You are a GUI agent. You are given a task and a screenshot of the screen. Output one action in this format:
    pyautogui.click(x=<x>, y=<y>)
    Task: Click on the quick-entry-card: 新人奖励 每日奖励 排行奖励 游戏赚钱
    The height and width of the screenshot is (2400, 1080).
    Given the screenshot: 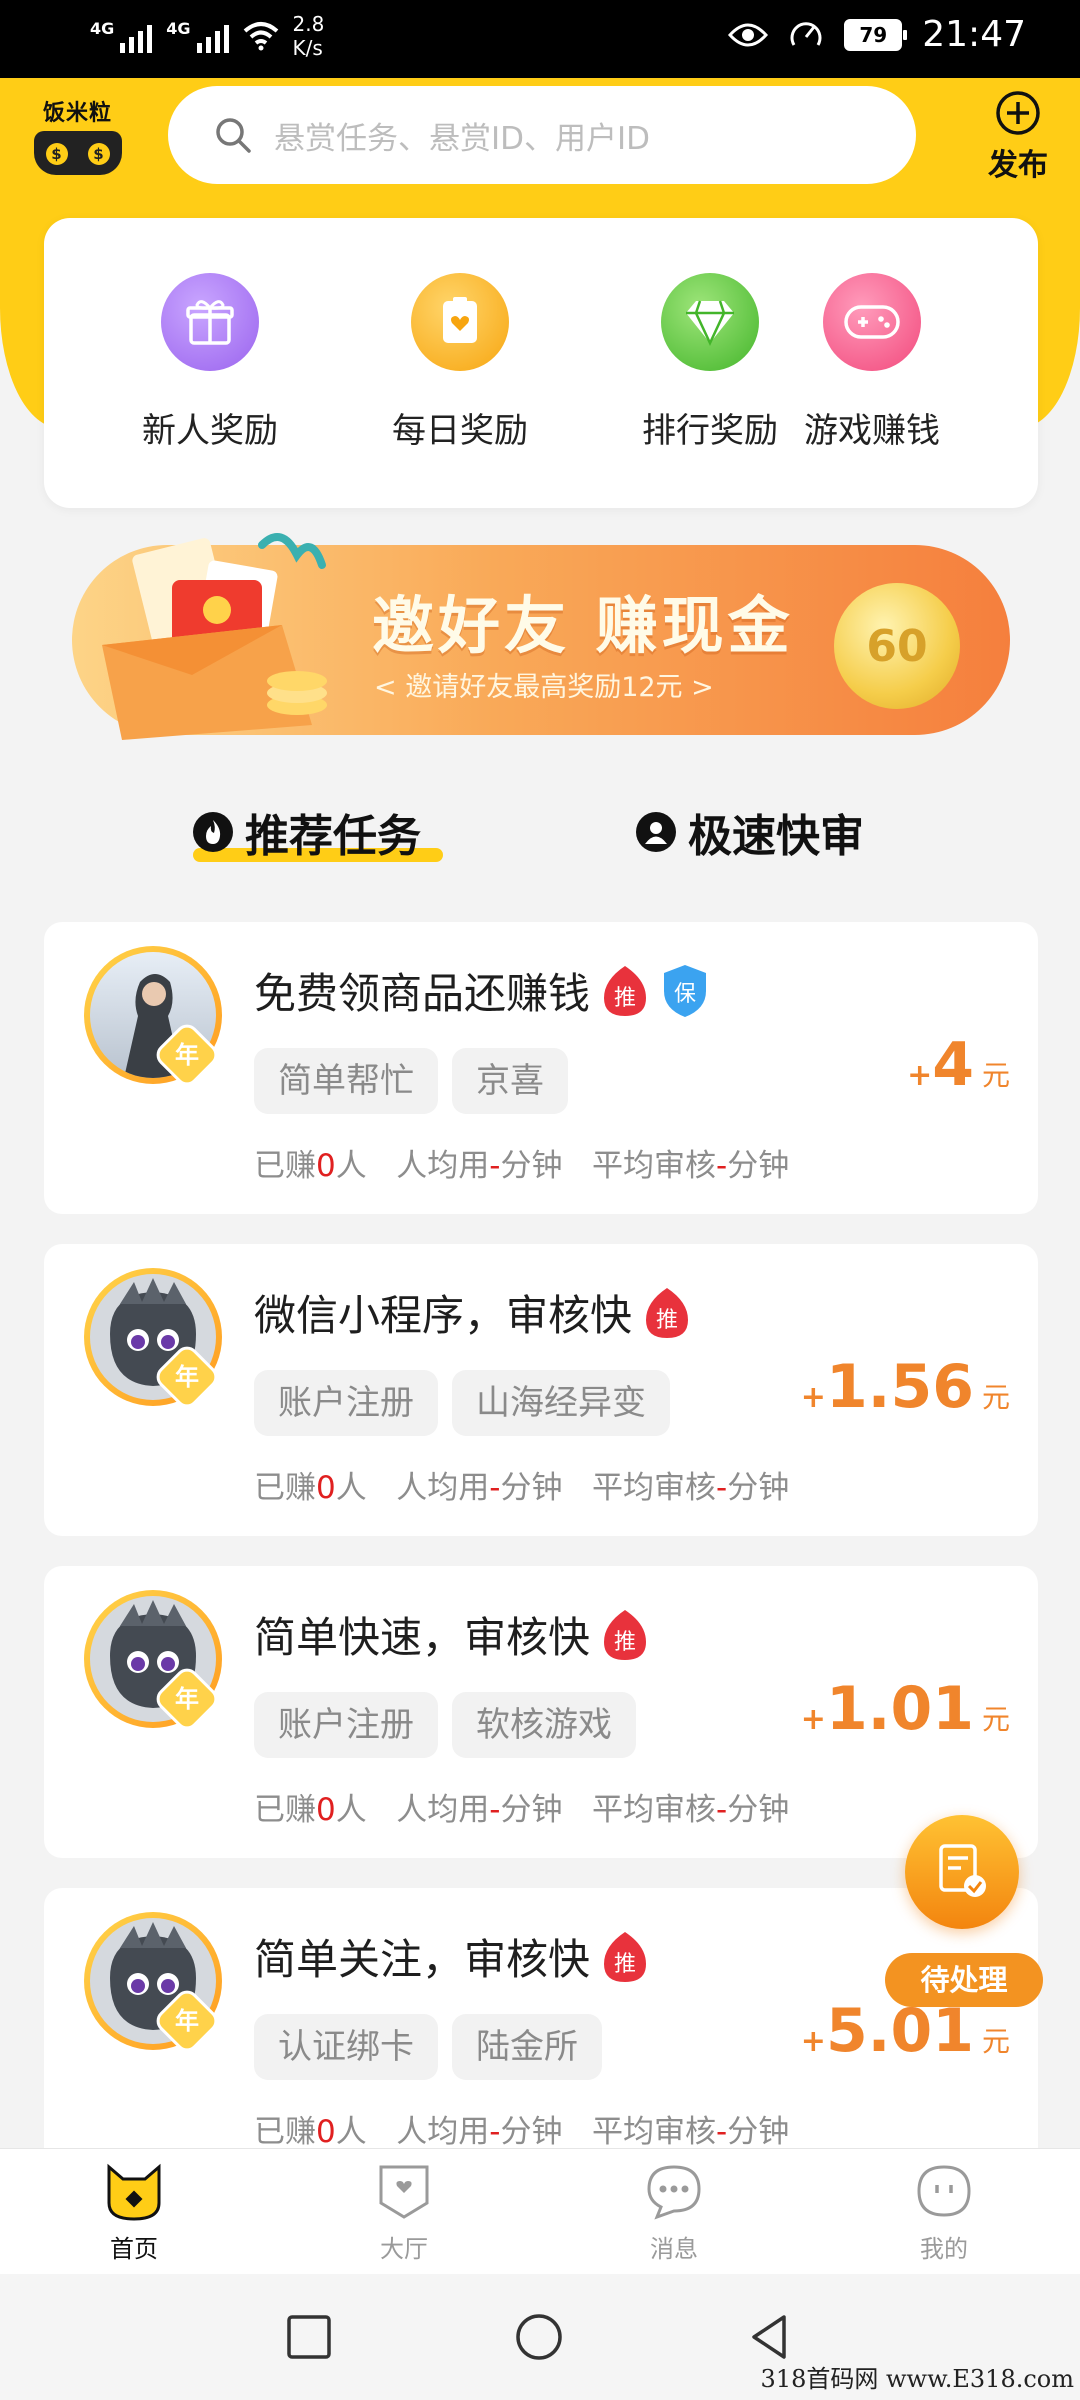 What is the action you would take?
    pyautogui.click(x=541, y=363)
    